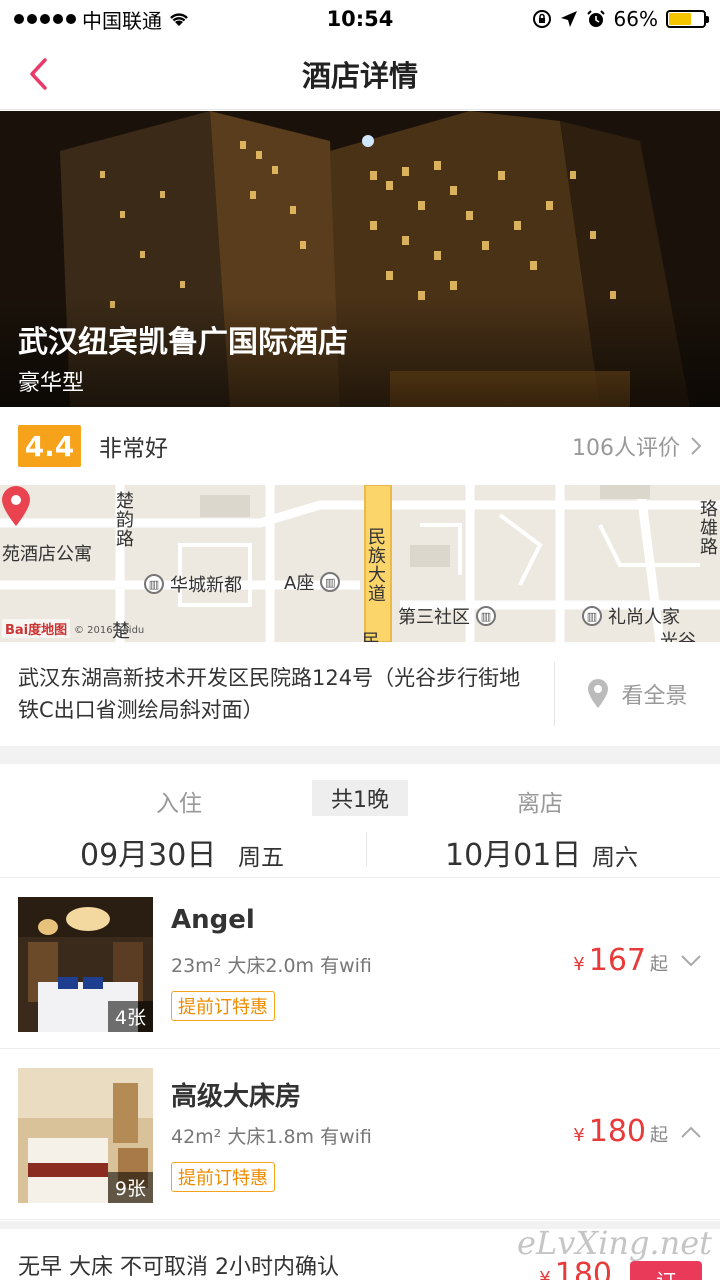 The height and width of the screenshot is (1280, 720). I want to click on photo-count: 9张, so click(130, 1187).